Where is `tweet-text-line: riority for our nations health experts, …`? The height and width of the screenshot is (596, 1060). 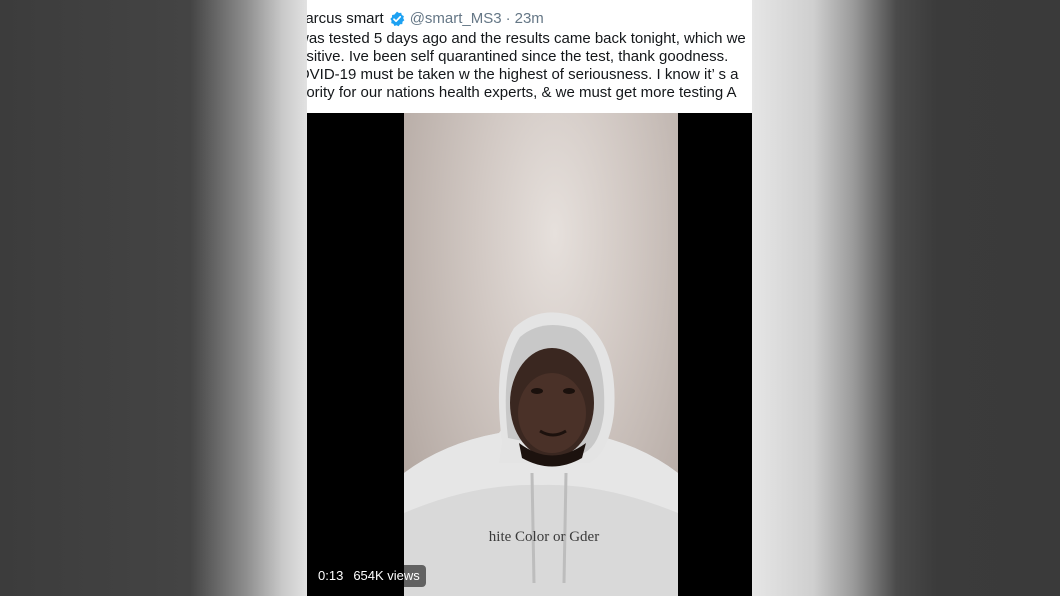
tweet-text-line: riority for our nations health experts, … is located at coordinates (522, 92).